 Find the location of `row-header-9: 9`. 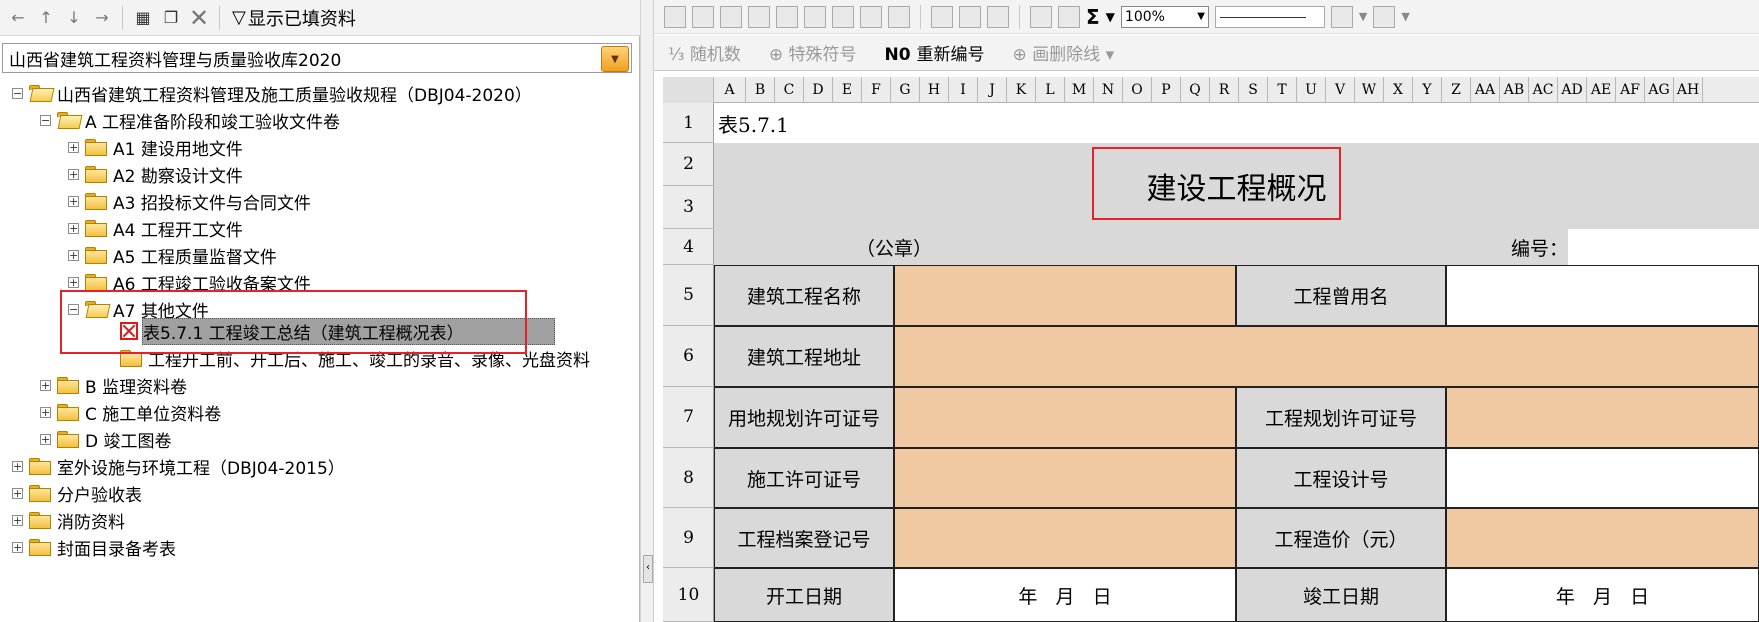

row-header-9: 9 is located at coordinates (688, 538).